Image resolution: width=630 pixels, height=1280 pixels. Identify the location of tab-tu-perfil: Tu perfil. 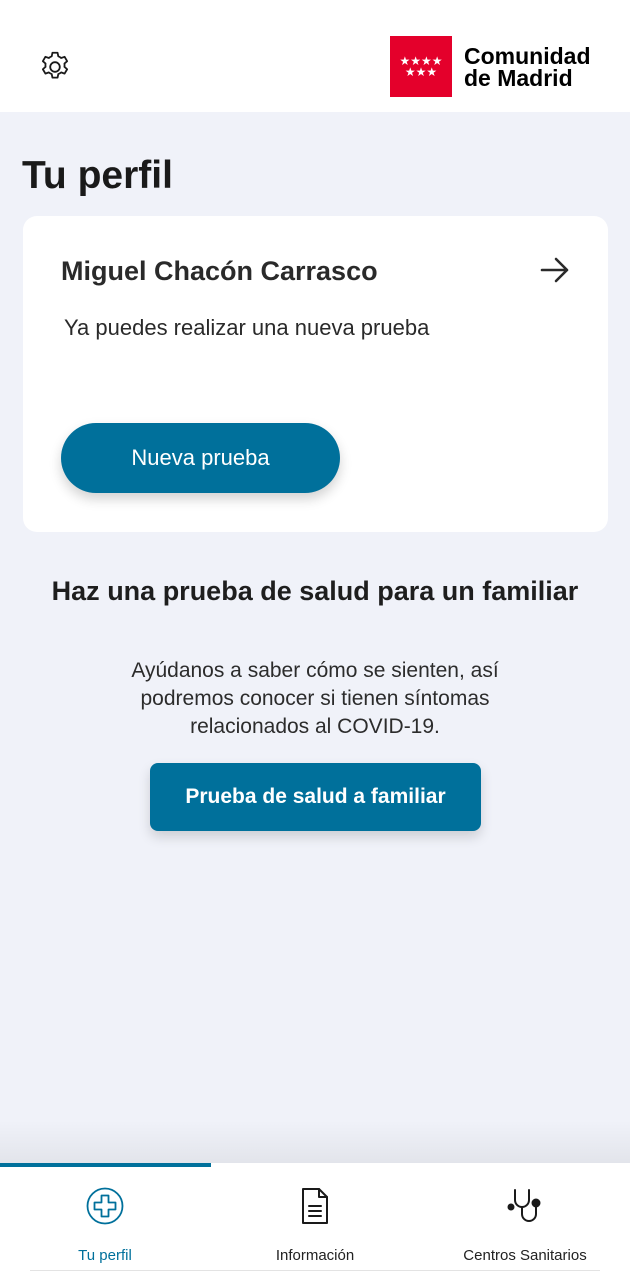
(105, 1221).